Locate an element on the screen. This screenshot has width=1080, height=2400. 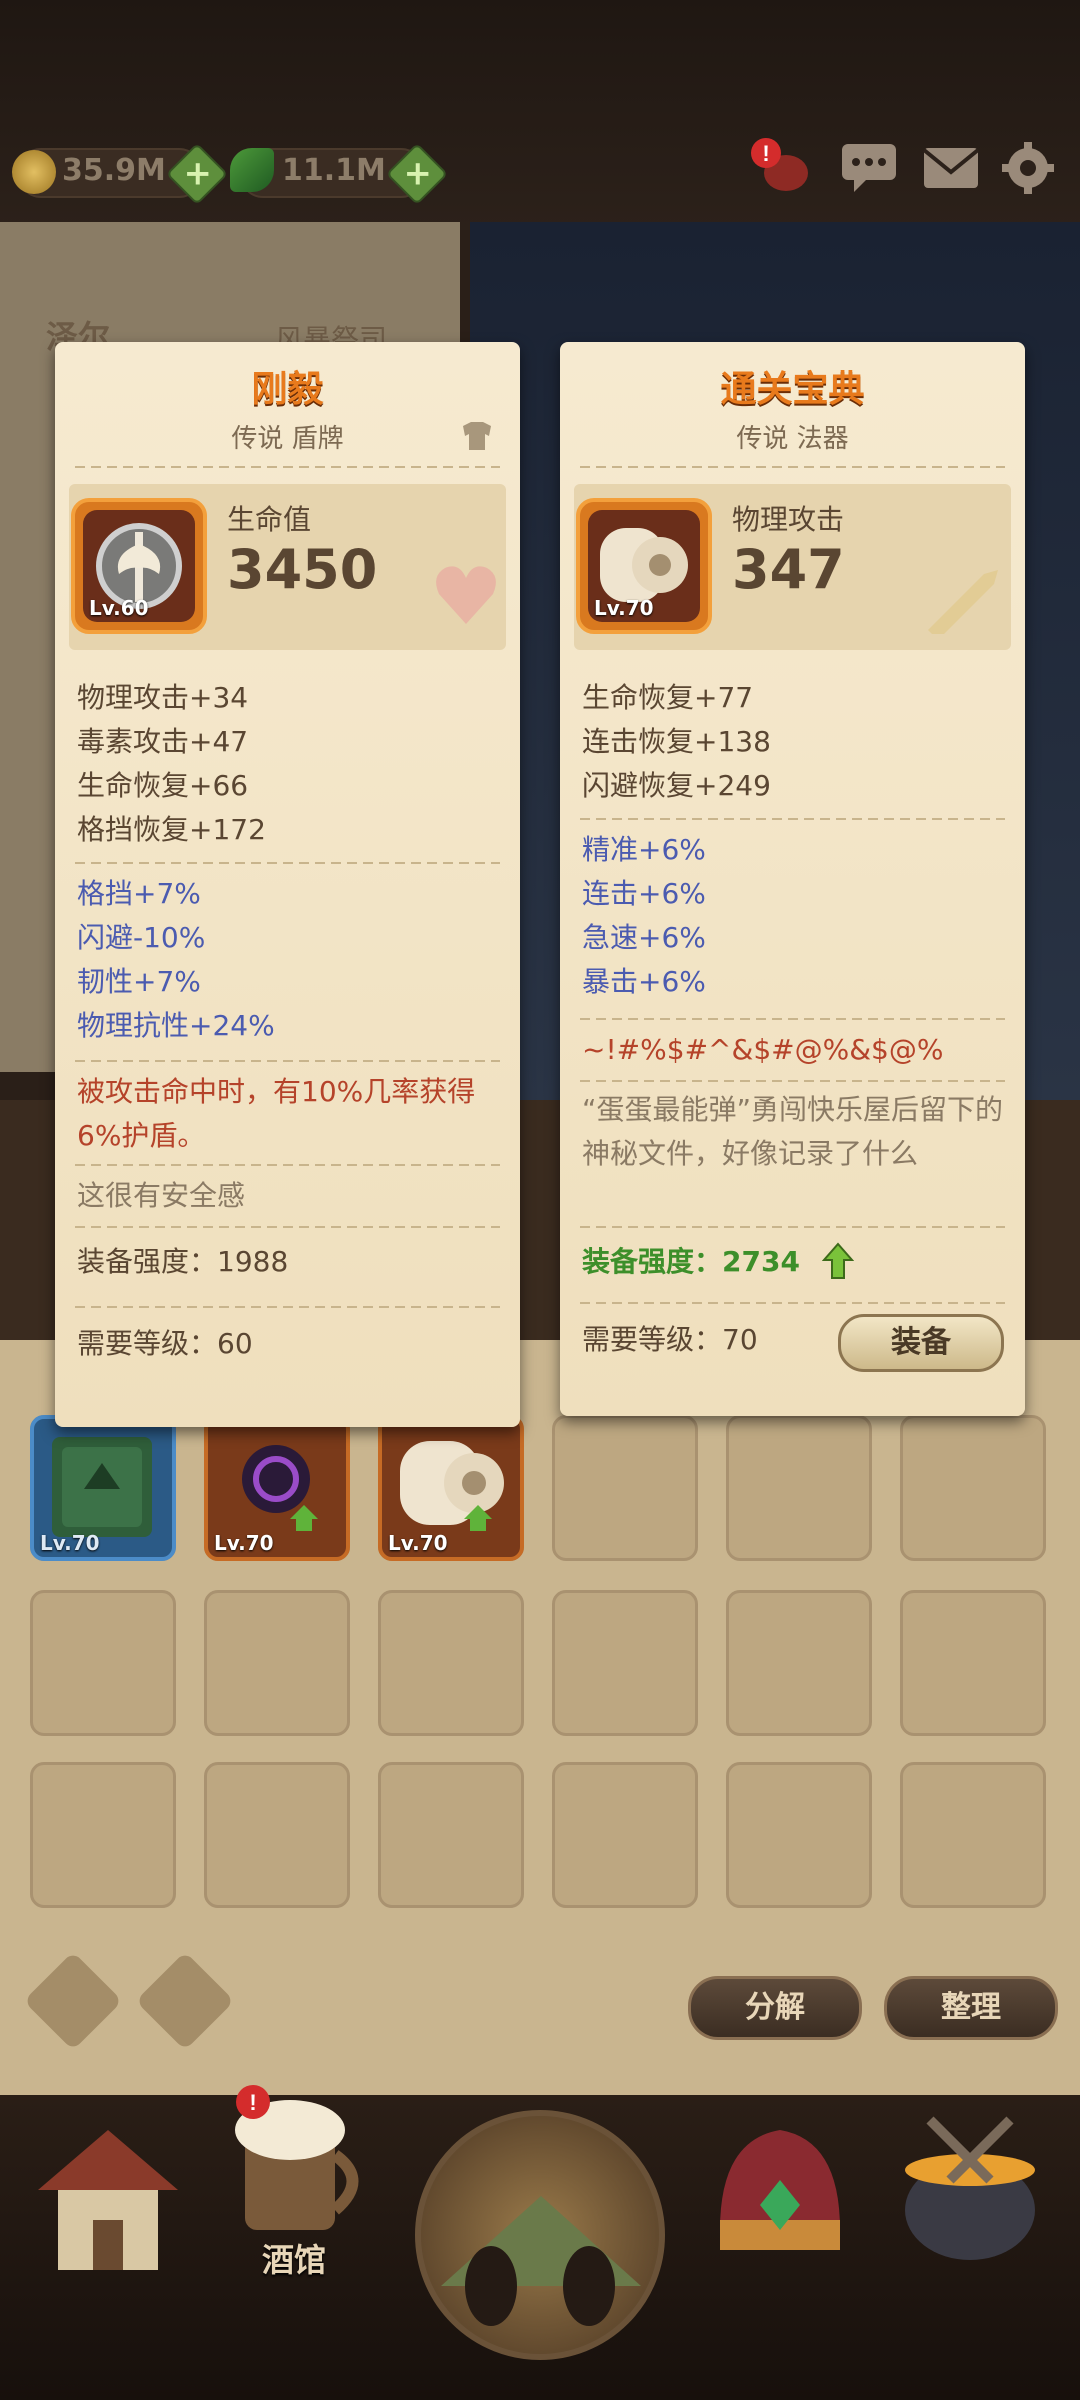
bonus-stats-list: 格挡+7% 闪避-10% 韧性+7% 物理抗性+24% is located at coordinates (289, 960).